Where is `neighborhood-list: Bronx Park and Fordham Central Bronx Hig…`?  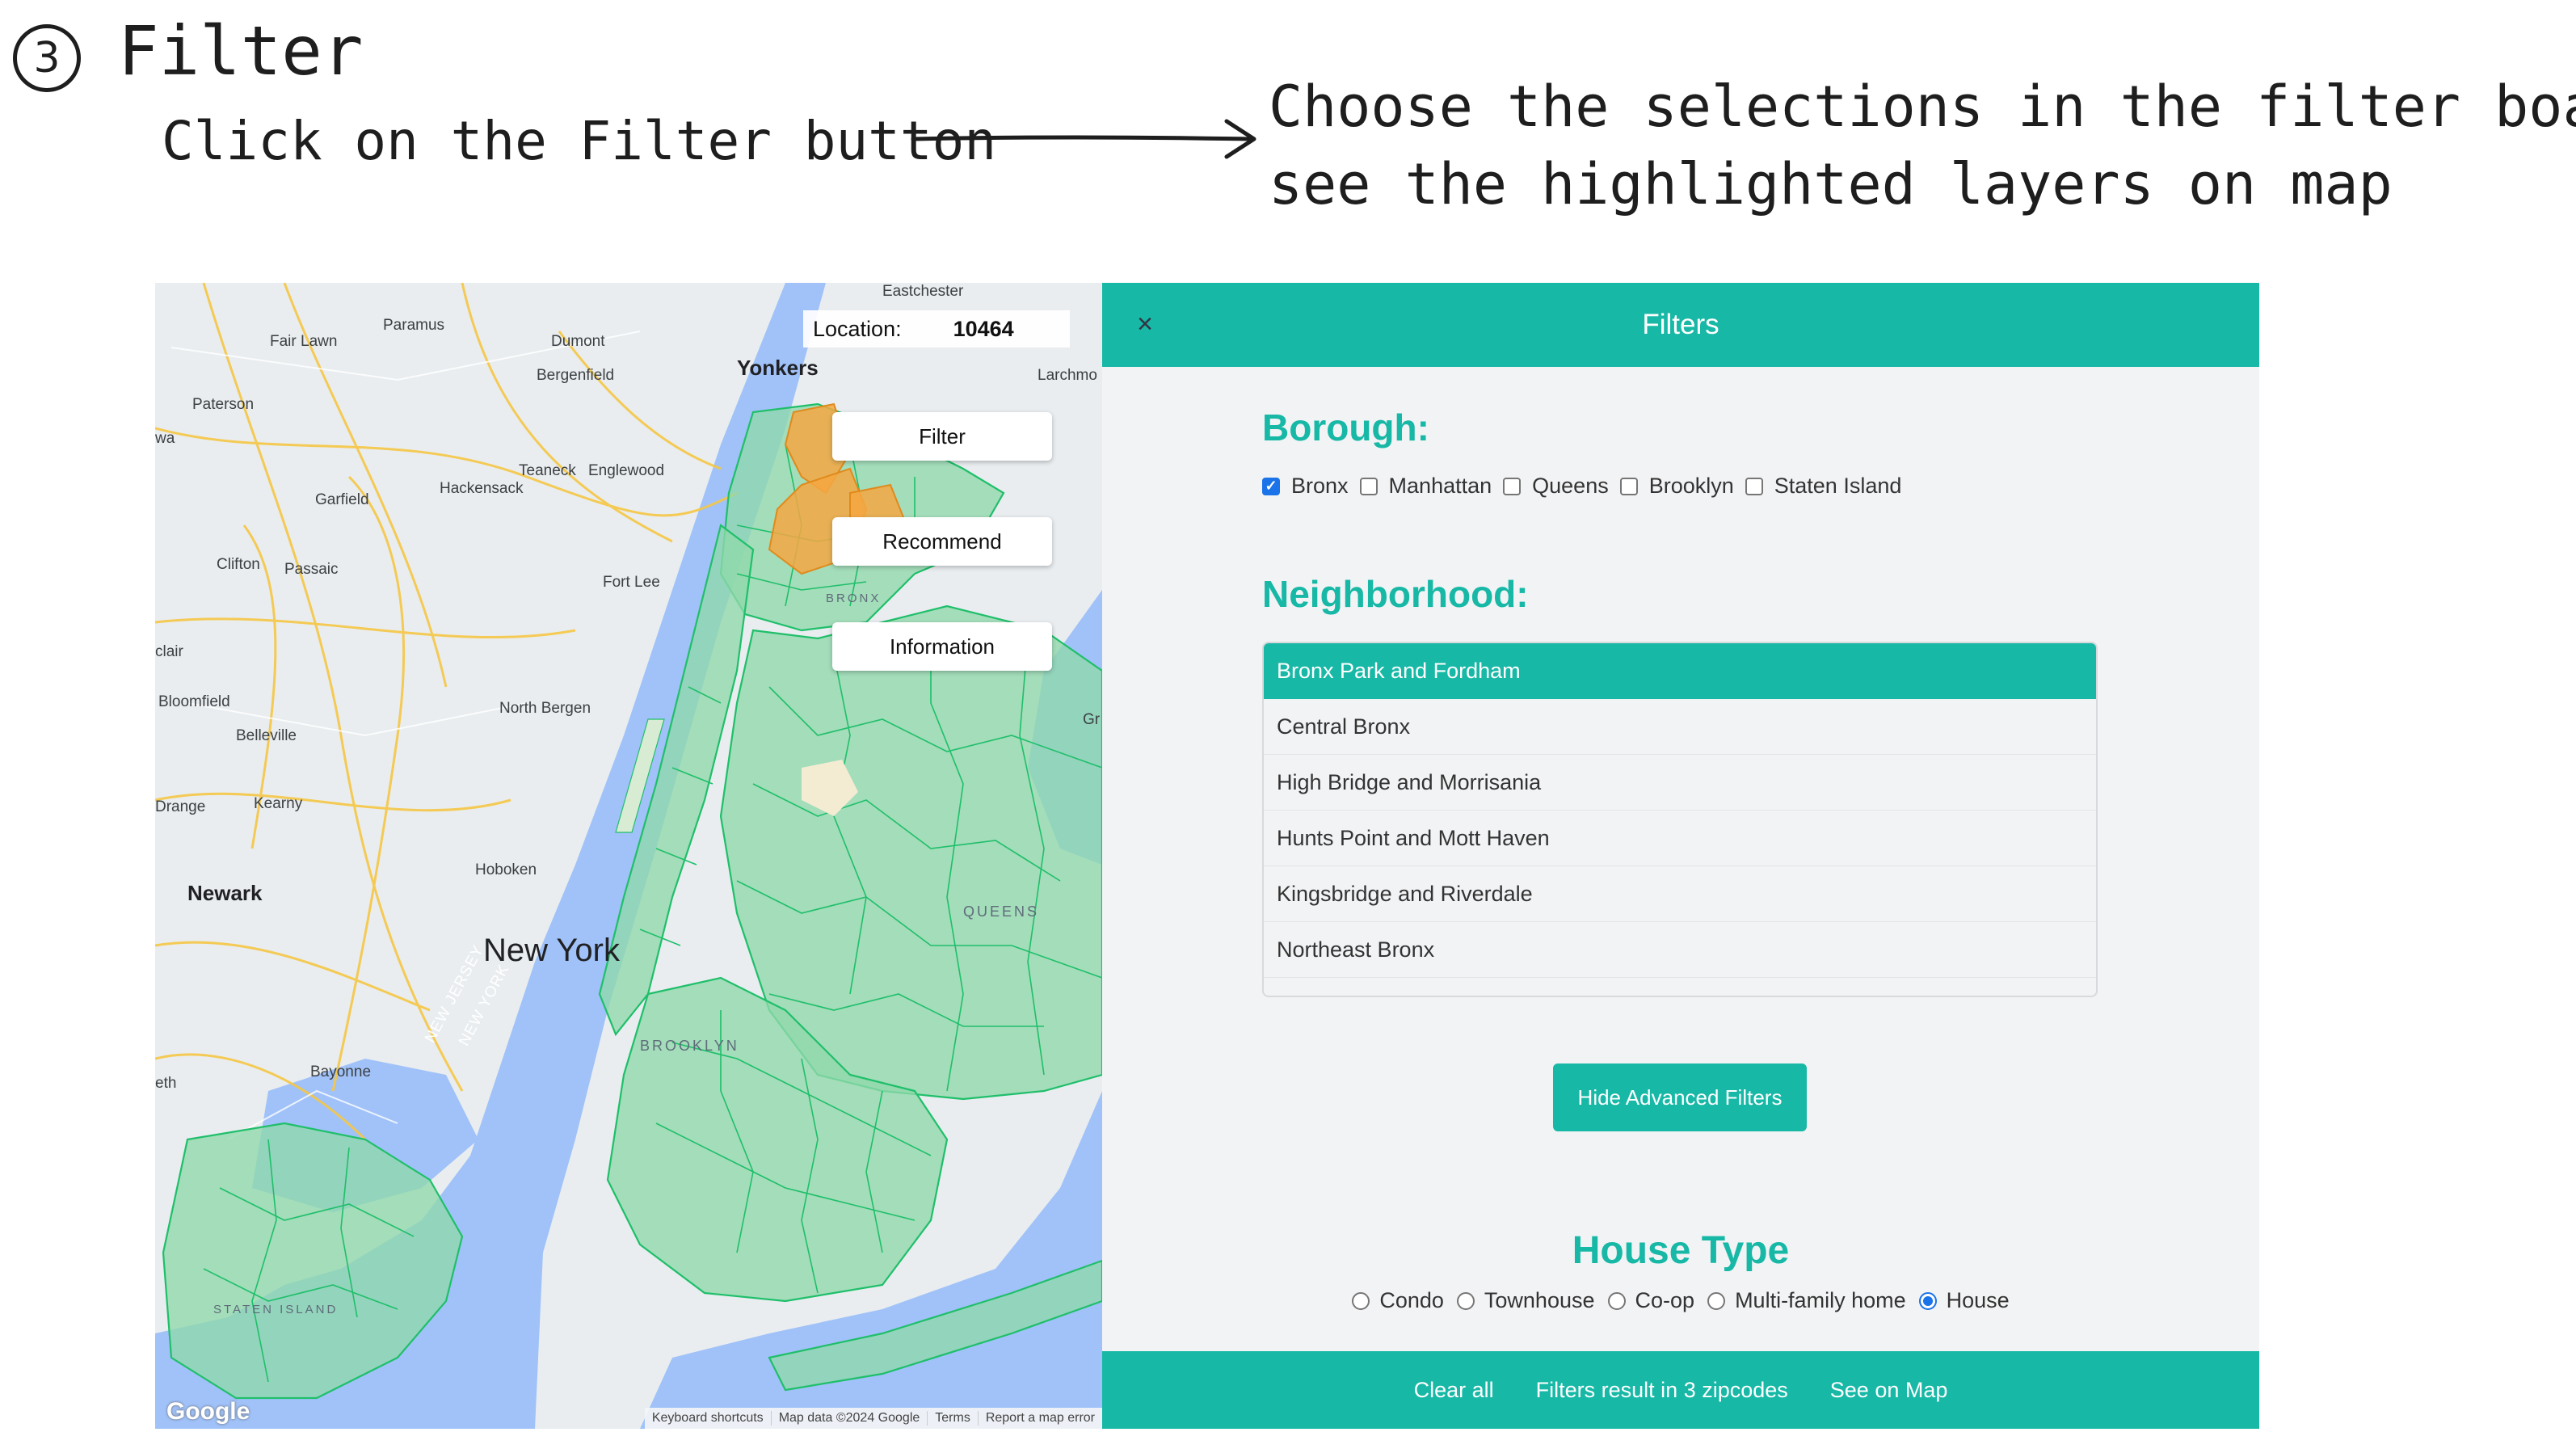
neighborhood-list: Bronx Park and Fordham Central Bronx Hig… is located at coordinates (1680, 819).